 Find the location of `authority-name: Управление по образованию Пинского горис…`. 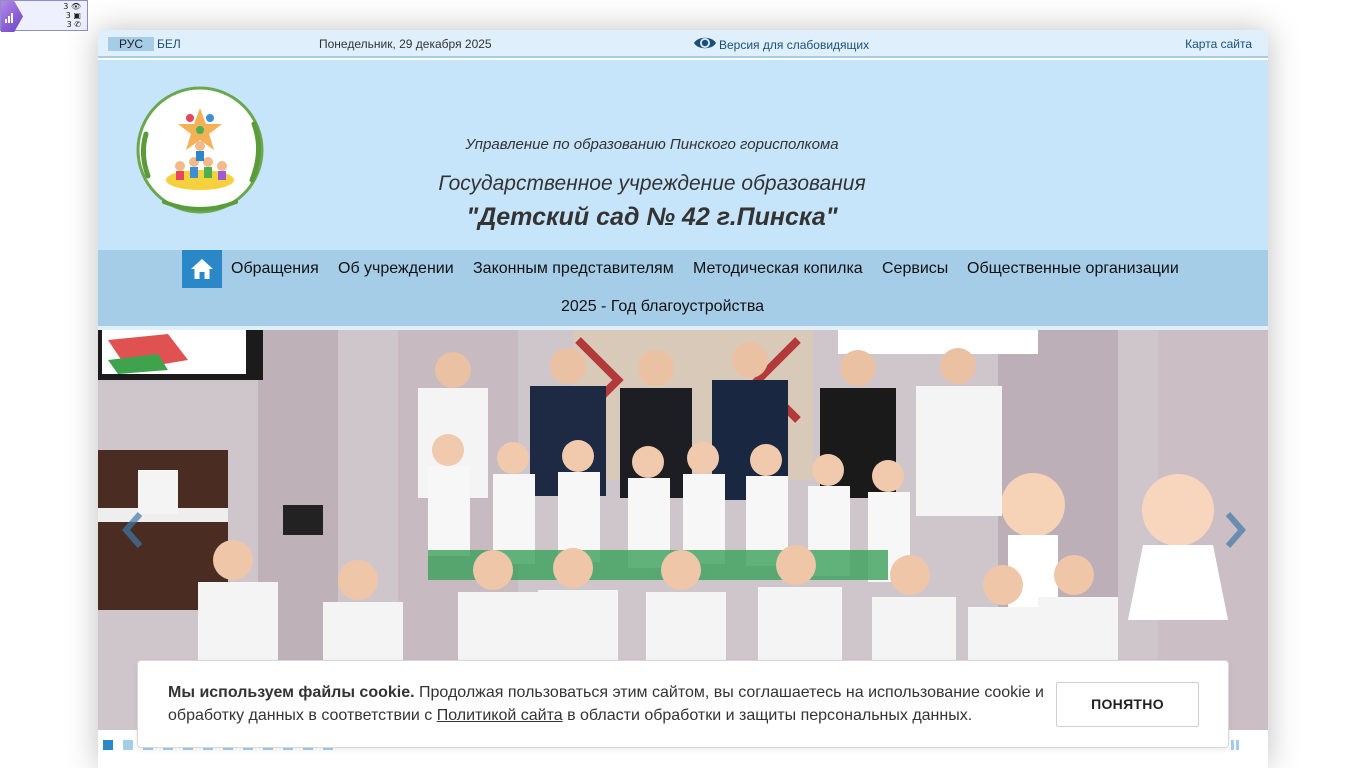

authority-name: Управление по образованию Пинского горис… is located at coordinates (652, 144).